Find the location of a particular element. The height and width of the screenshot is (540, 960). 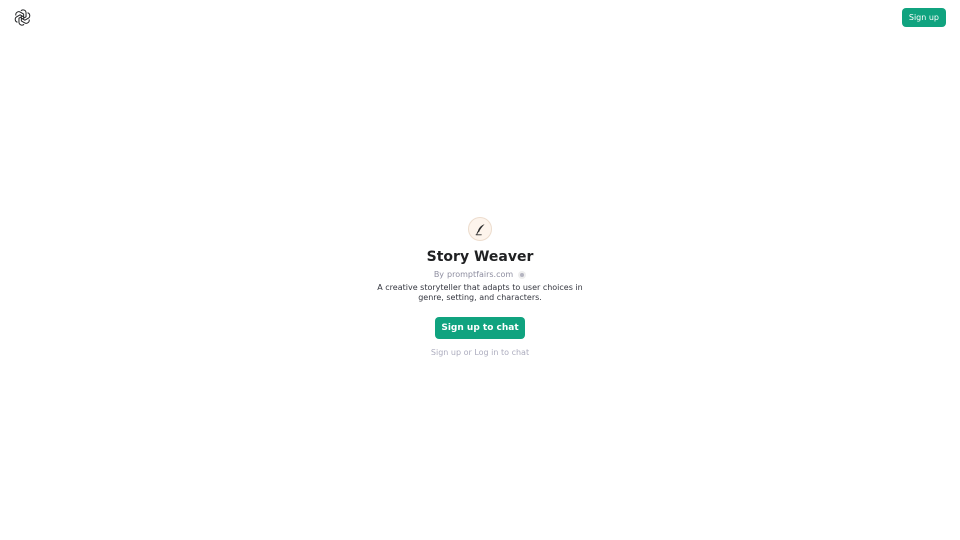

gpt-byline: By promptfairs.com is located at coordinates (480, 274).